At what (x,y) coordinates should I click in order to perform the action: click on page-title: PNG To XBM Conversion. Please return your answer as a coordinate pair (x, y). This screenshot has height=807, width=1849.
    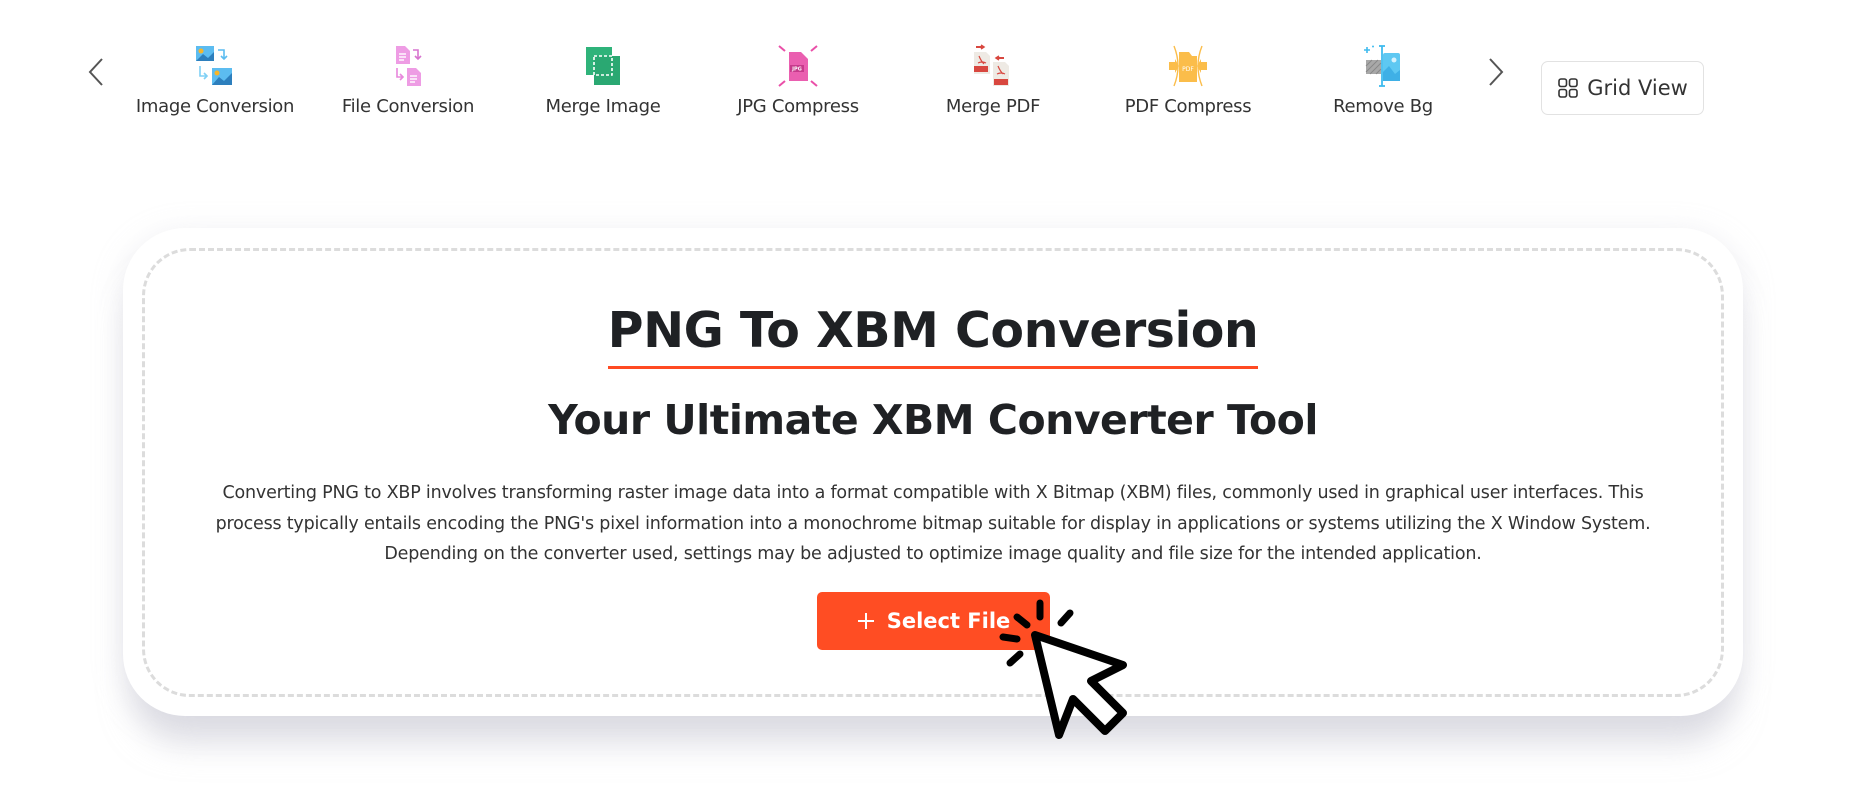
    Looking at the image, I should click on (933, 334).